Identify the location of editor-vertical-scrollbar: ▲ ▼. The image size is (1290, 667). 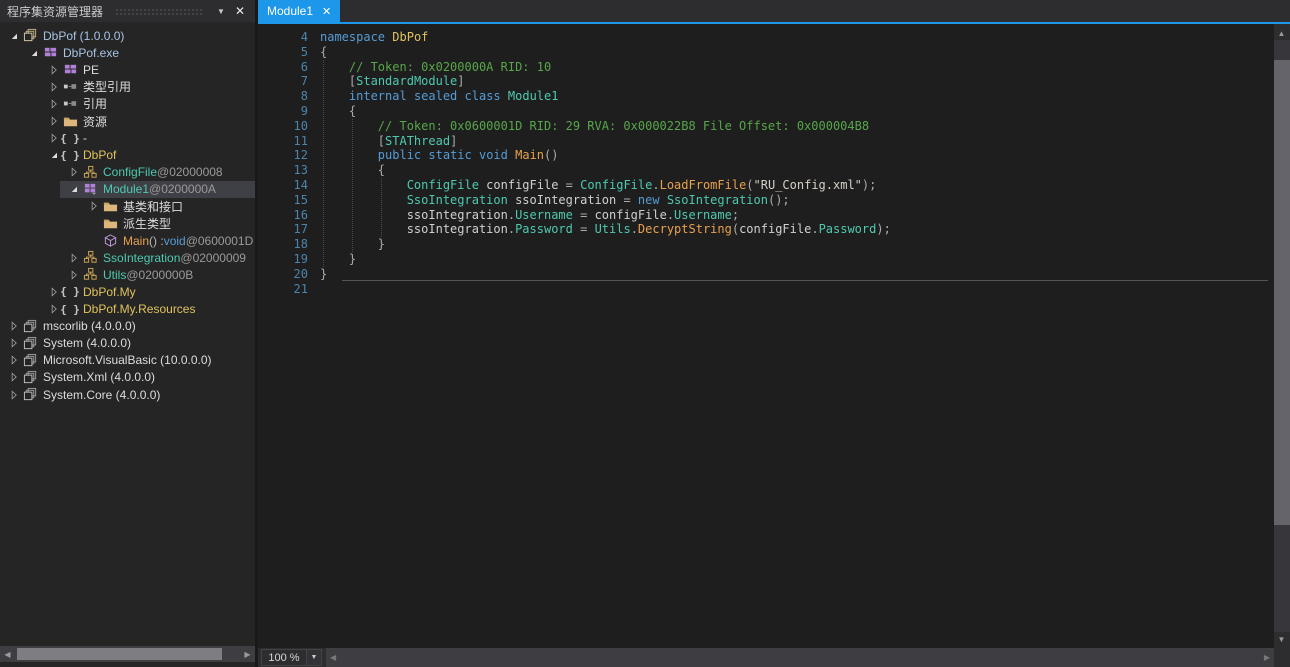
(1282, 336).